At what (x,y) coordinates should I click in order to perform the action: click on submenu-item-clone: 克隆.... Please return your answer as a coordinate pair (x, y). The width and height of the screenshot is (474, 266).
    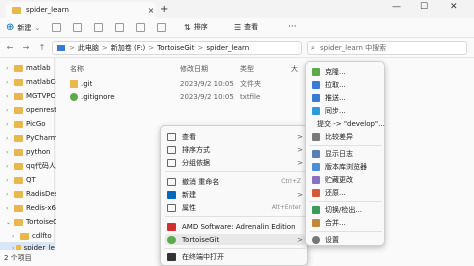
    Looking at the image, I should click on (347, 71).